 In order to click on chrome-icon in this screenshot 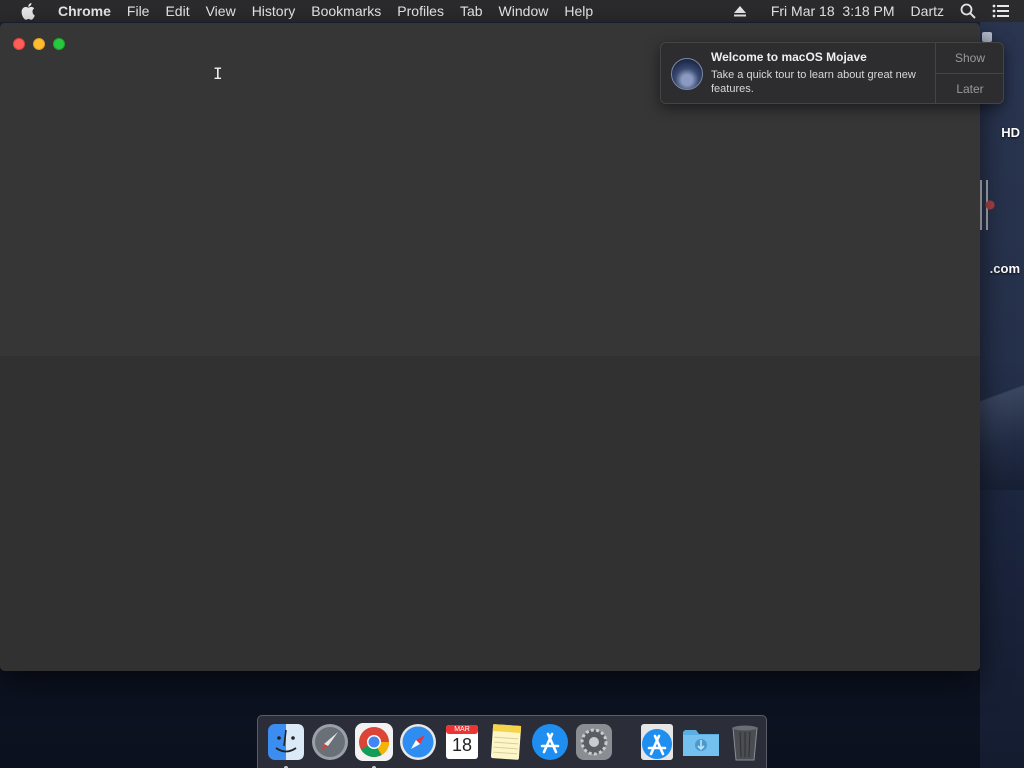, I will do `click(374, 742)`.